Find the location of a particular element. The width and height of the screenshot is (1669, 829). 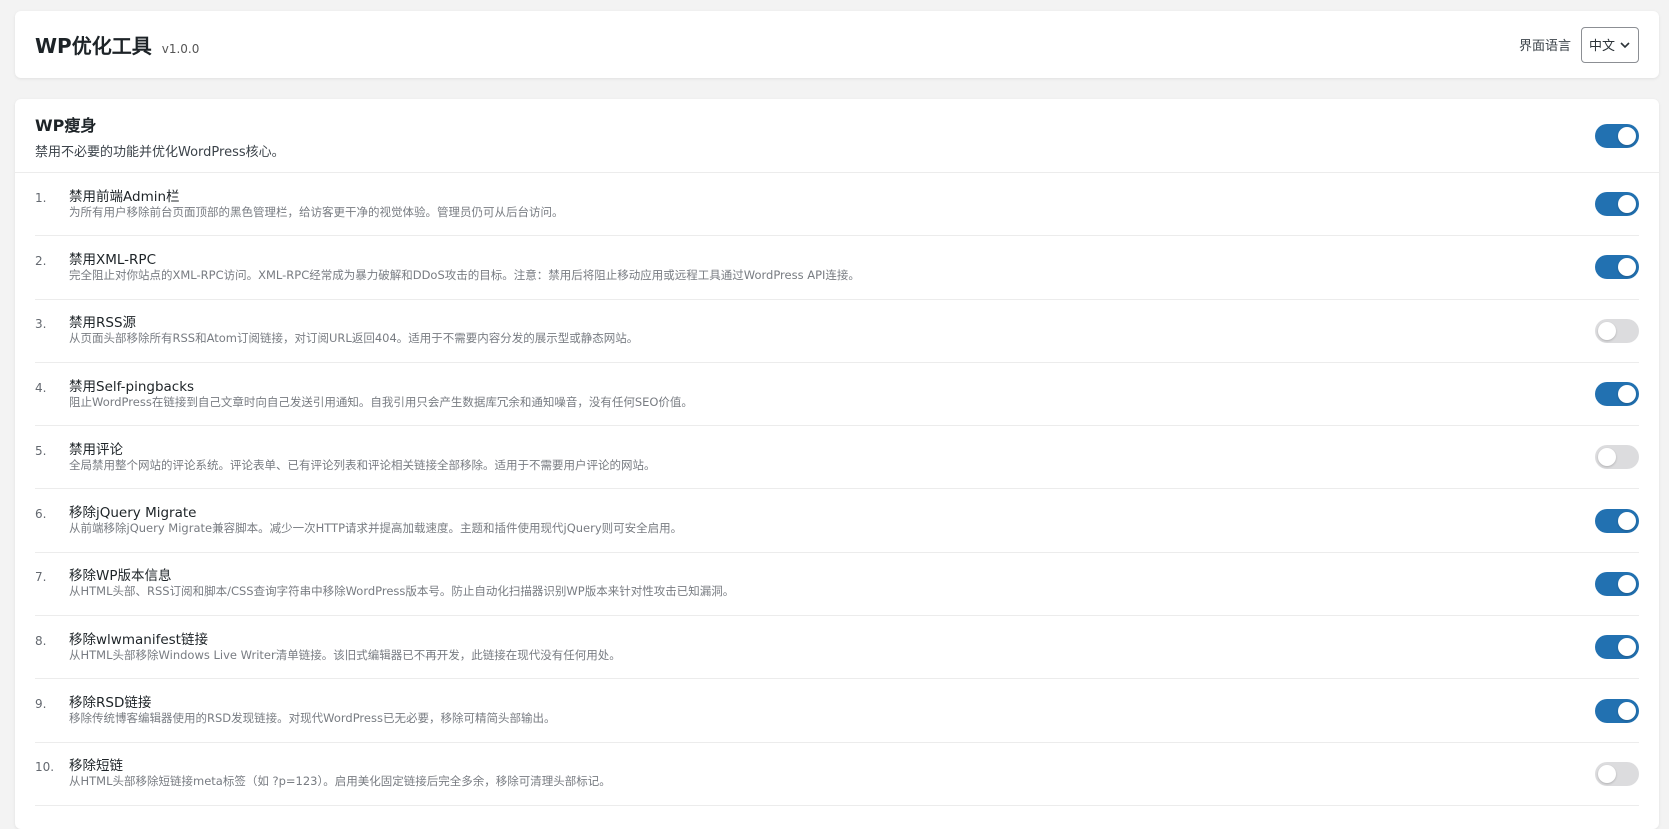

option-number: 8. is located at coordinates (41, 640).